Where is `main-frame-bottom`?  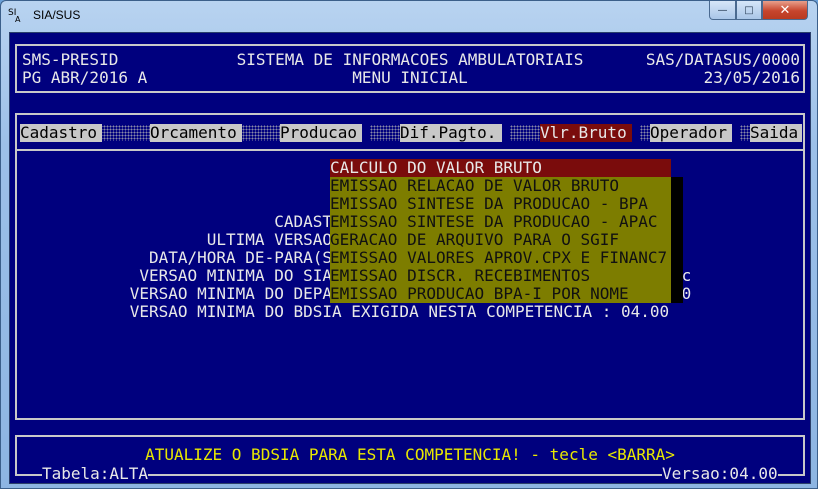 main-frame-bottom is located at coordinates (410, 419).